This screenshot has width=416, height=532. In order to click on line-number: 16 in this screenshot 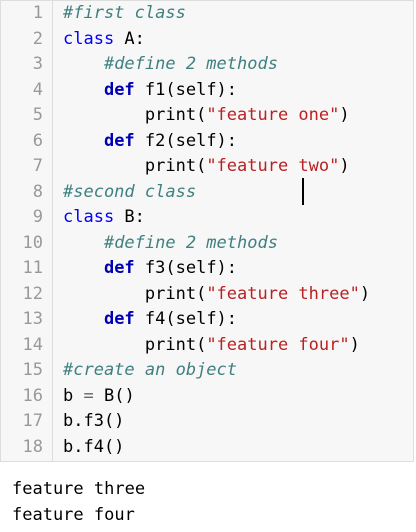, I will do `click(32, 395)`.